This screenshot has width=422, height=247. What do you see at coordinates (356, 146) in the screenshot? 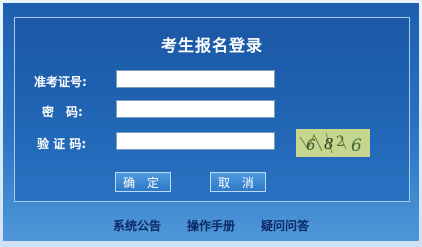
I see `captcha-char-4: 6` at bounding box center [356, 146].